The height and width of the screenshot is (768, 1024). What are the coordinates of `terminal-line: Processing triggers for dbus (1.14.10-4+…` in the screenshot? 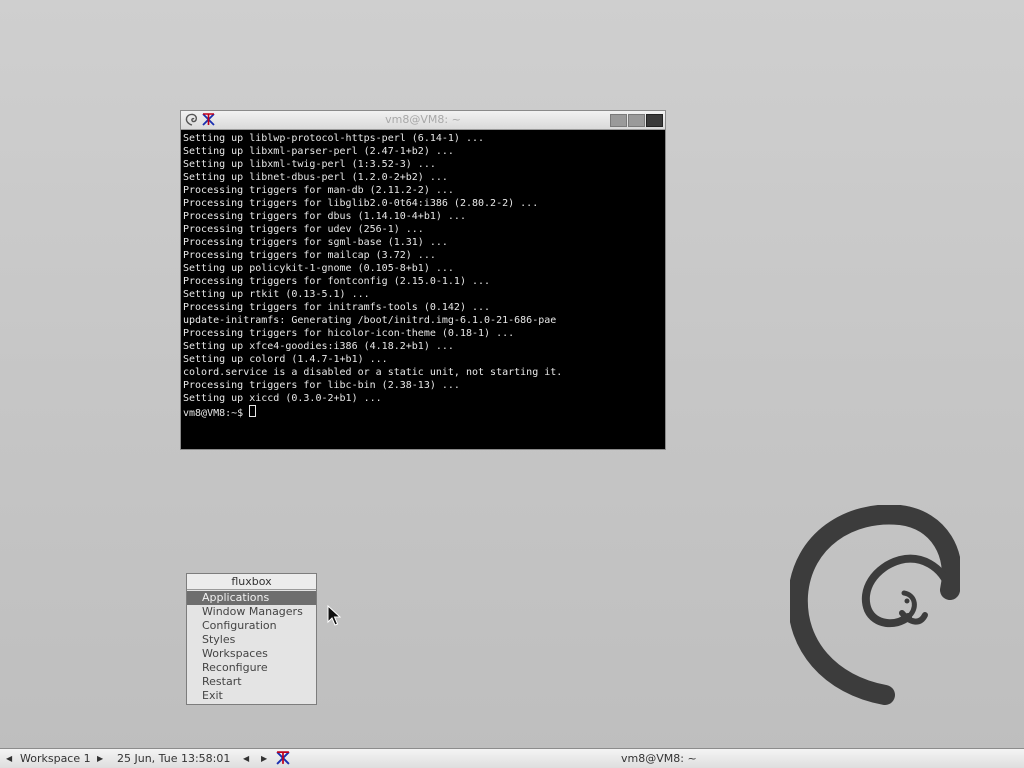 It's located at (324, 216).